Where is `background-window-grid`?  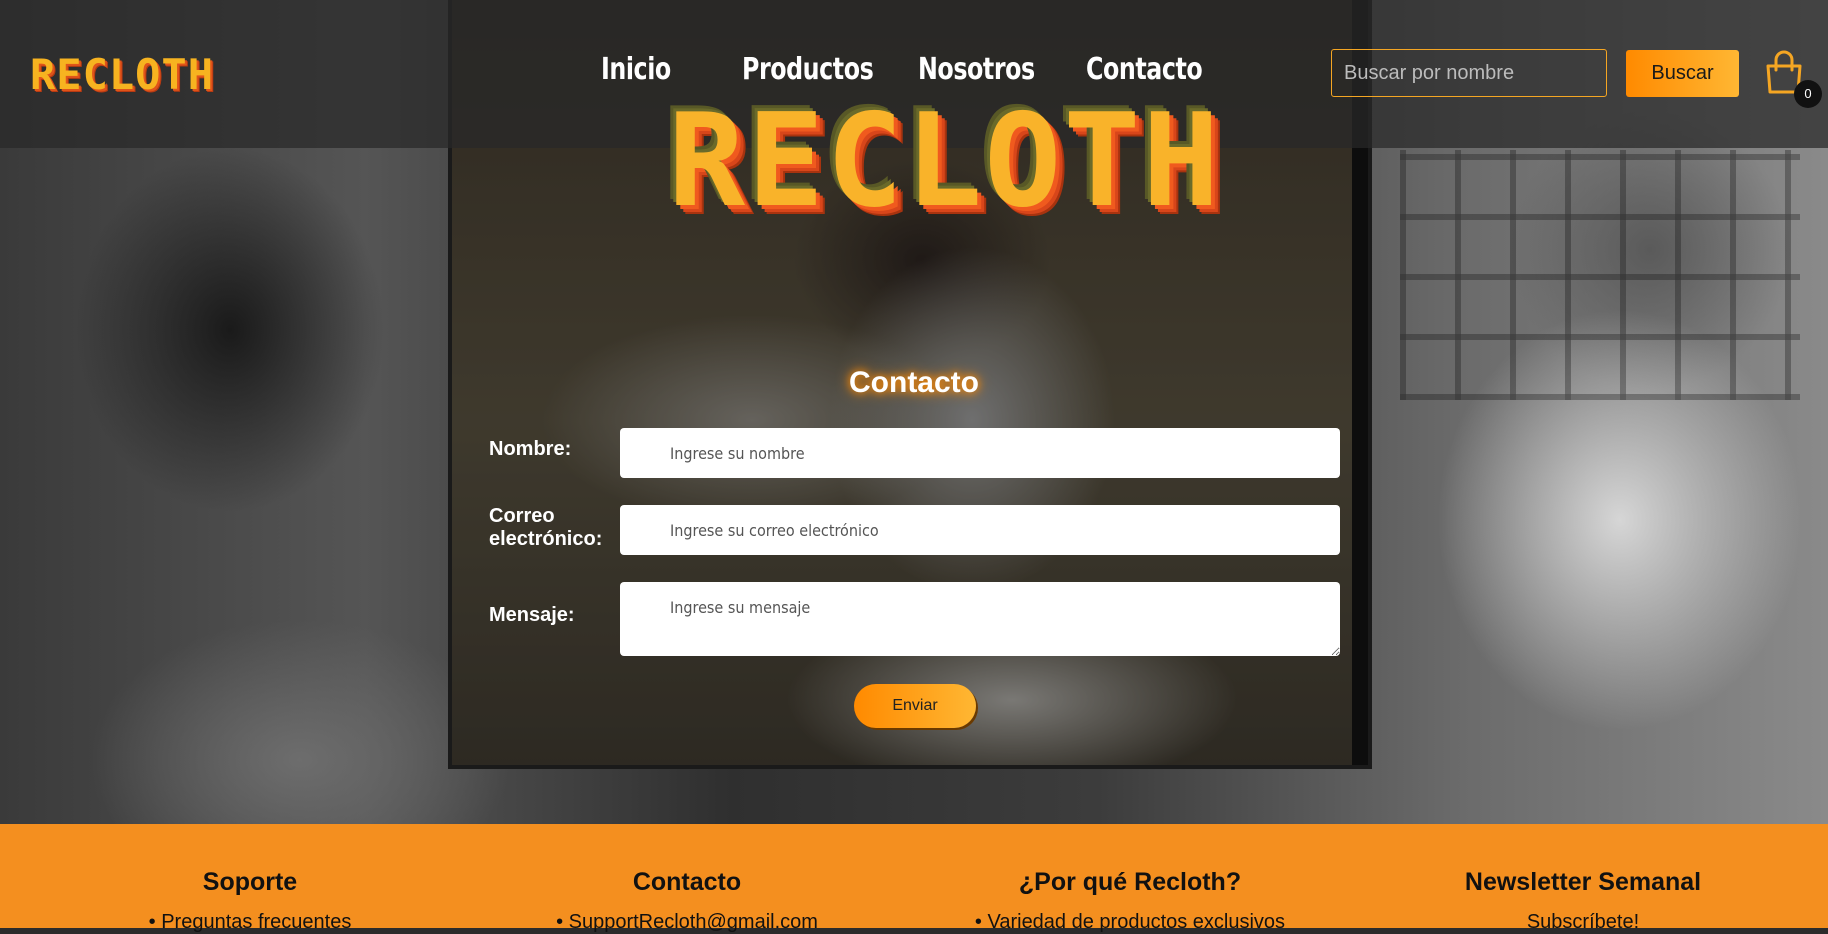 background-window-grid is located at coordinates (1600, 275).